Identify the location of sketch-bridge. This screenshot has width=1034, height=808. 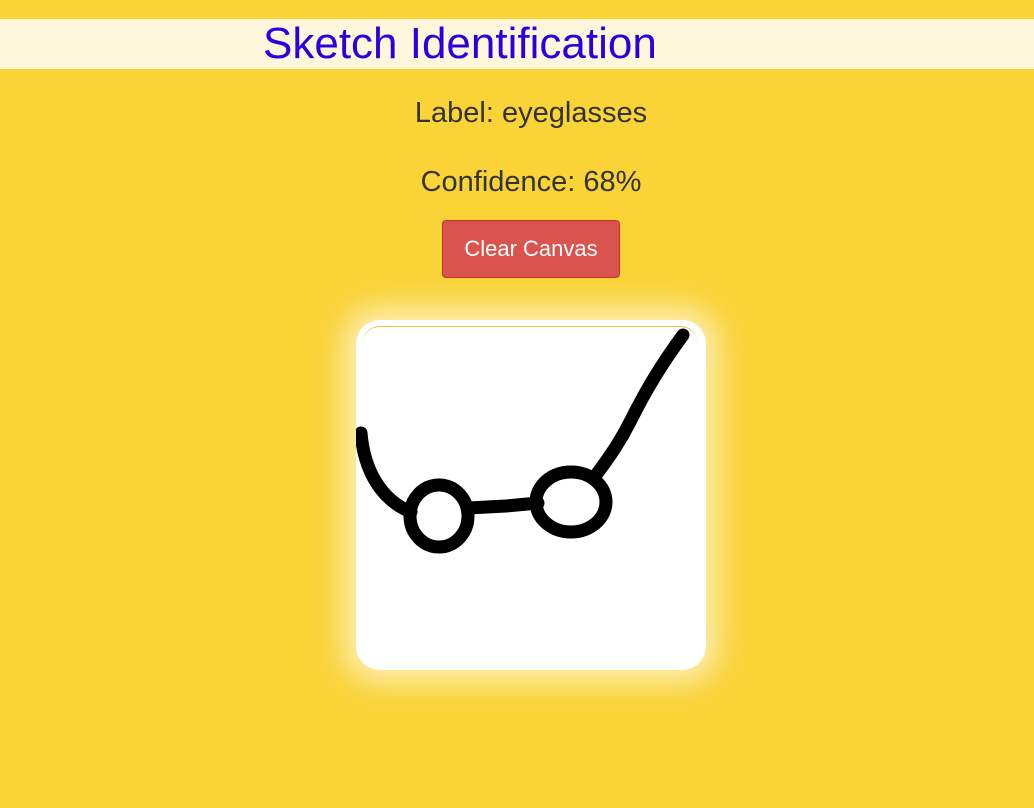
(503, 505).